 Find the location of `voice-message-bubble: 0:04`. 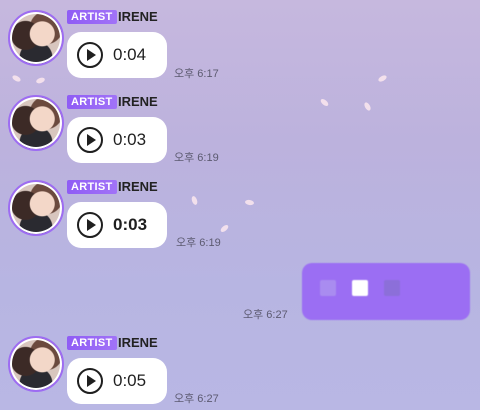

voice-message-bubble: 0:04 is located at coordinates (117, 55).